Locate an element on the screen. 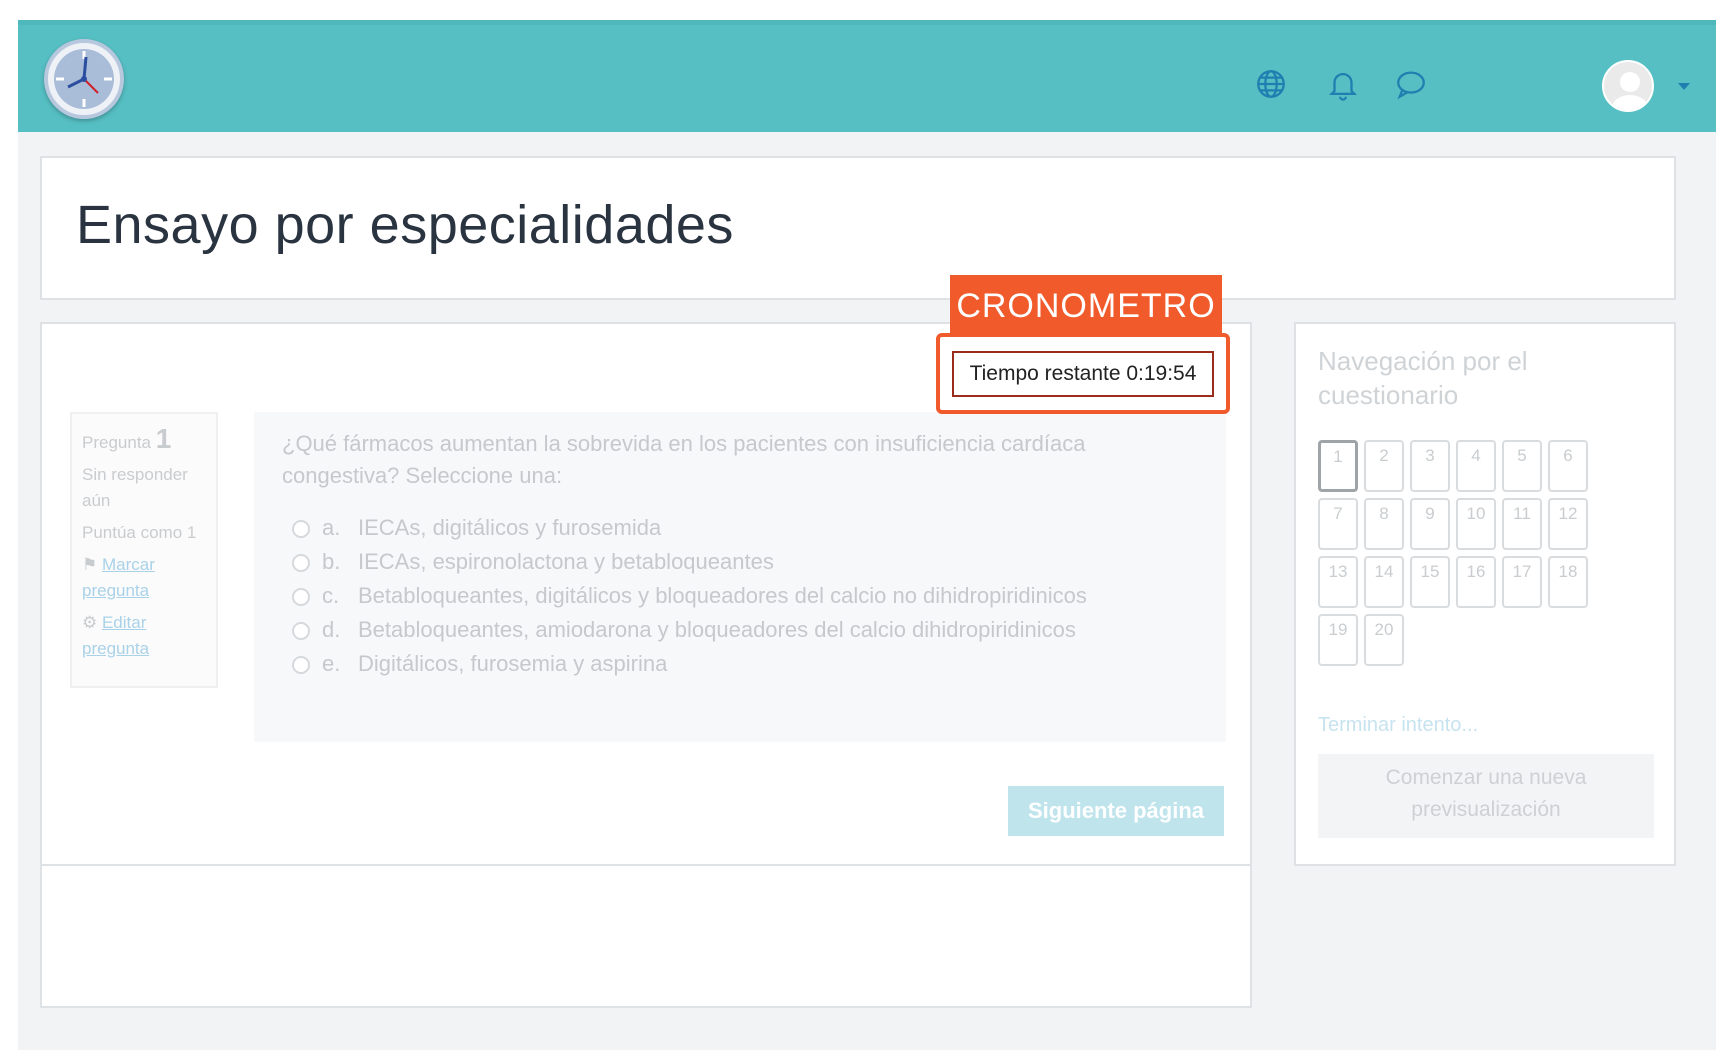 The image size is (1730, 1058). question-nav-button: 7 is located at coordinates (1338, 524).